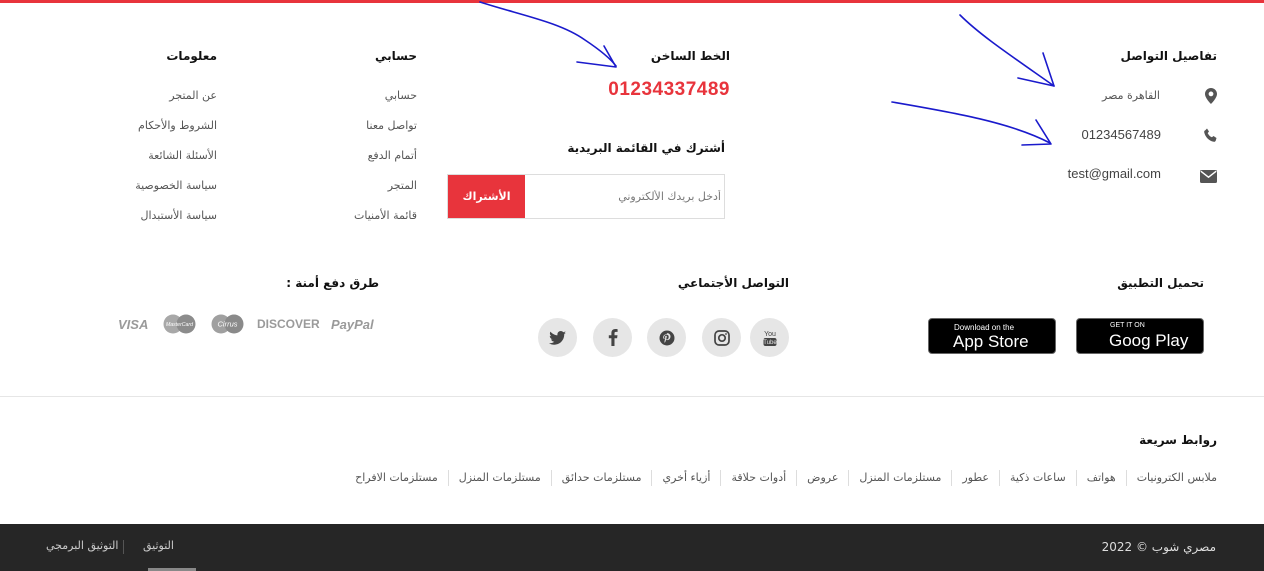 The width and height of the screenshot is (1264, 571). What do you see at coordinates (396, 478) in the screenshot?
I see `quick-link-wedding-supplies: مستلزمات الافراح` at bounding box center [396, 478].